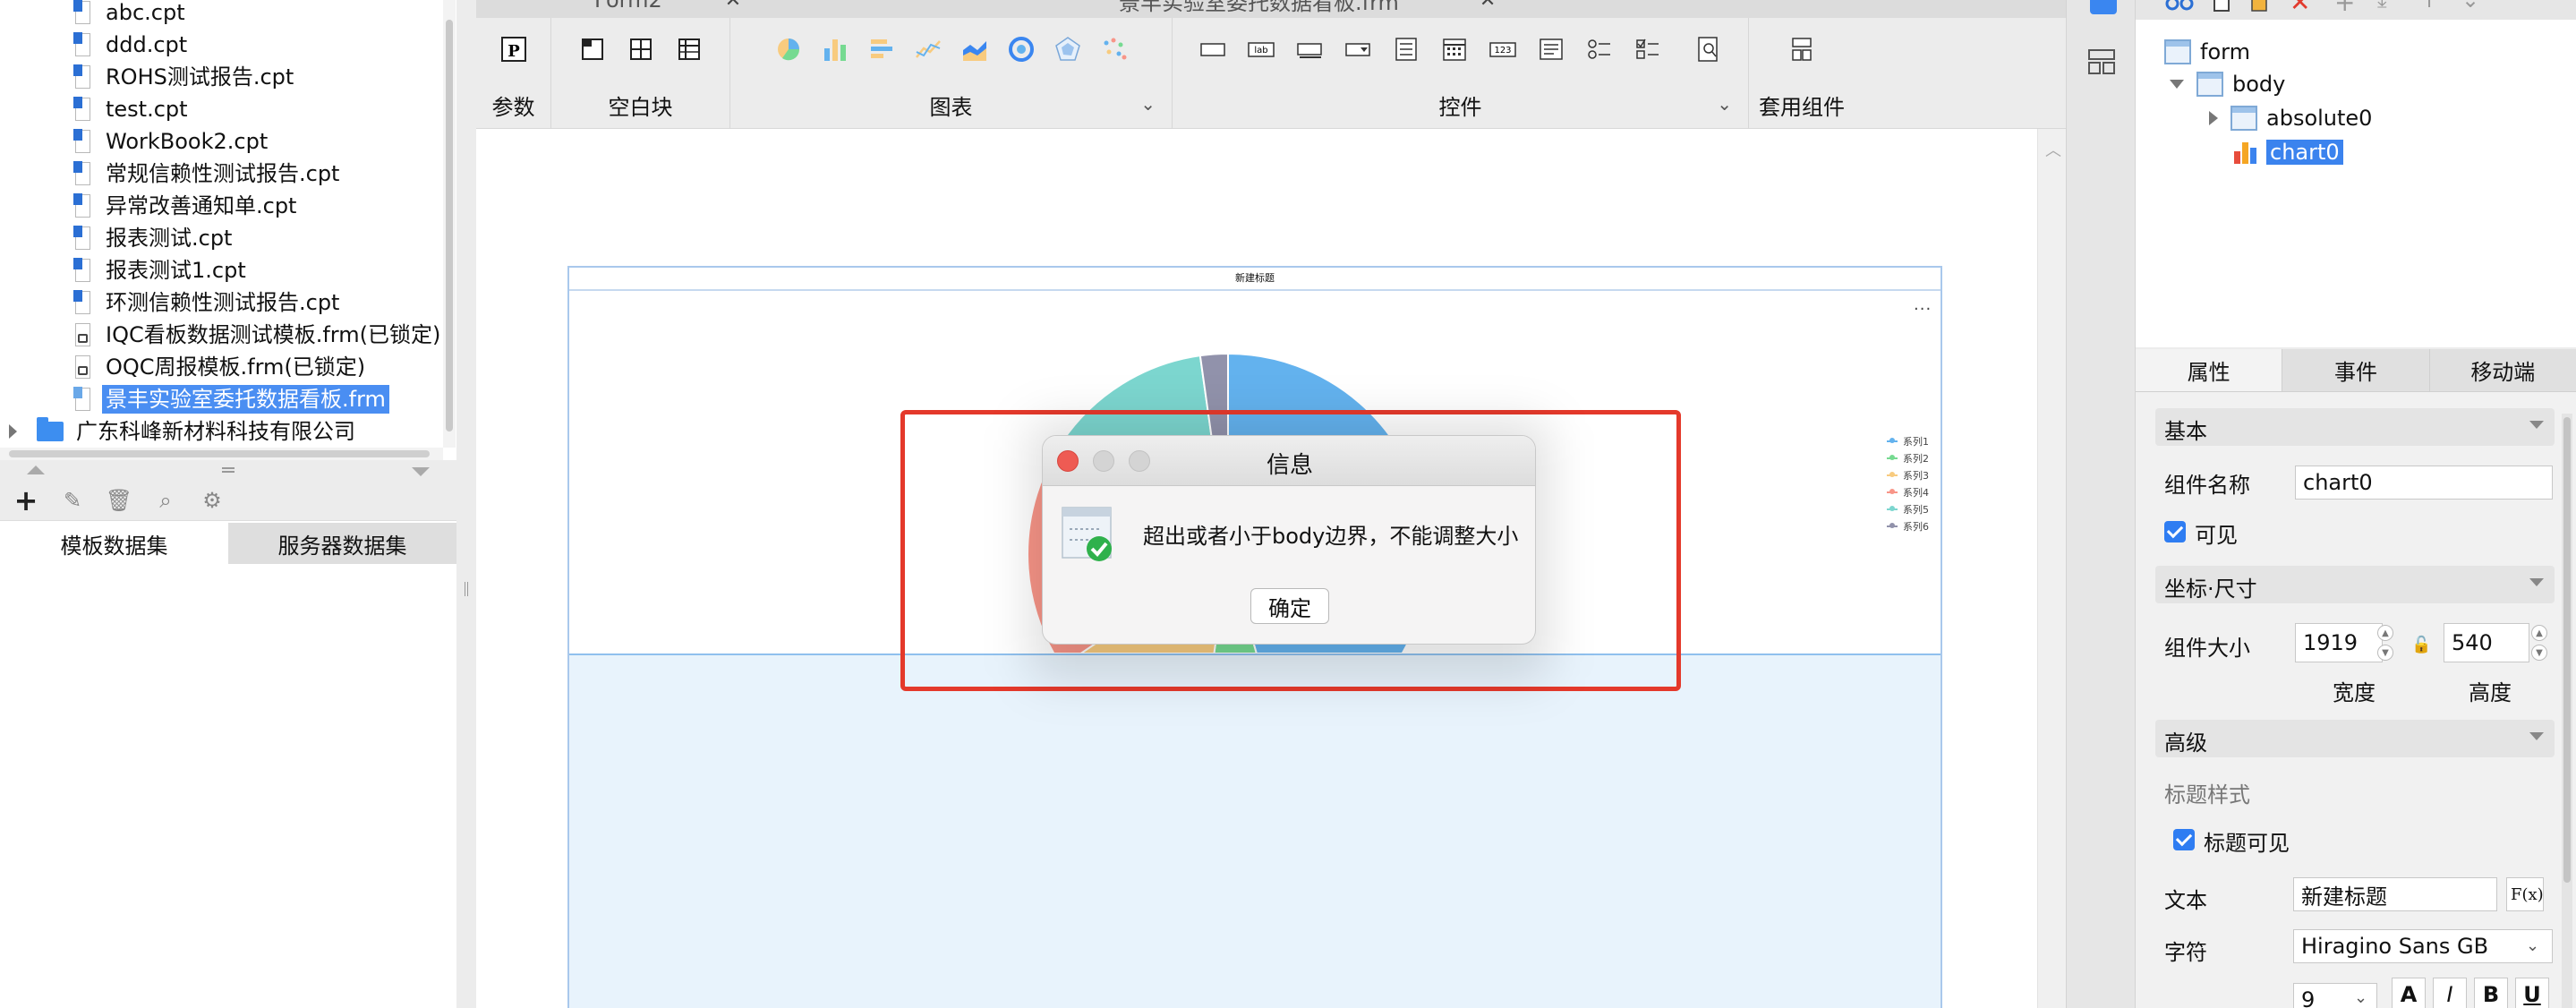 The image size is (2576, 1008). What do you see at coordinates (2177, 84) in the screenshot?
I see `expand-arrow-icon` at bounding box center [2177, 84].